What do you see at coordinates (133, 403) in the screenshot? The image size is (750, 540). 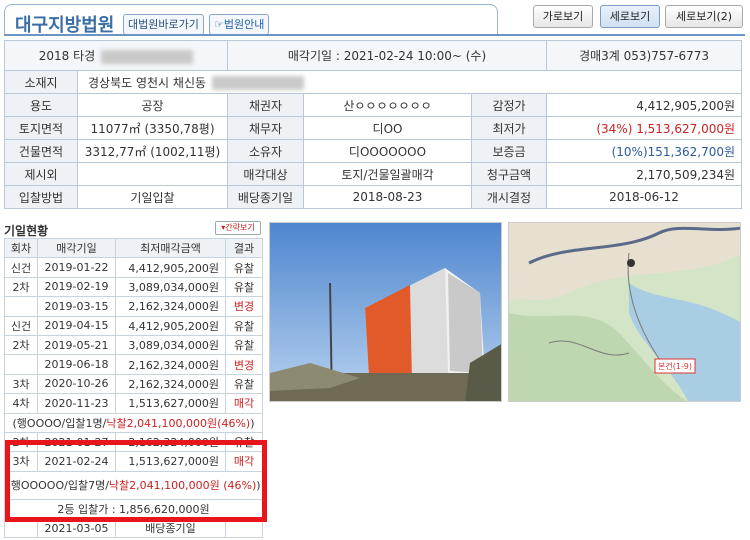 I see `table-row: 4차 2020-11-23 1,513,627,000원 매각` at bounding box center [133, 403].